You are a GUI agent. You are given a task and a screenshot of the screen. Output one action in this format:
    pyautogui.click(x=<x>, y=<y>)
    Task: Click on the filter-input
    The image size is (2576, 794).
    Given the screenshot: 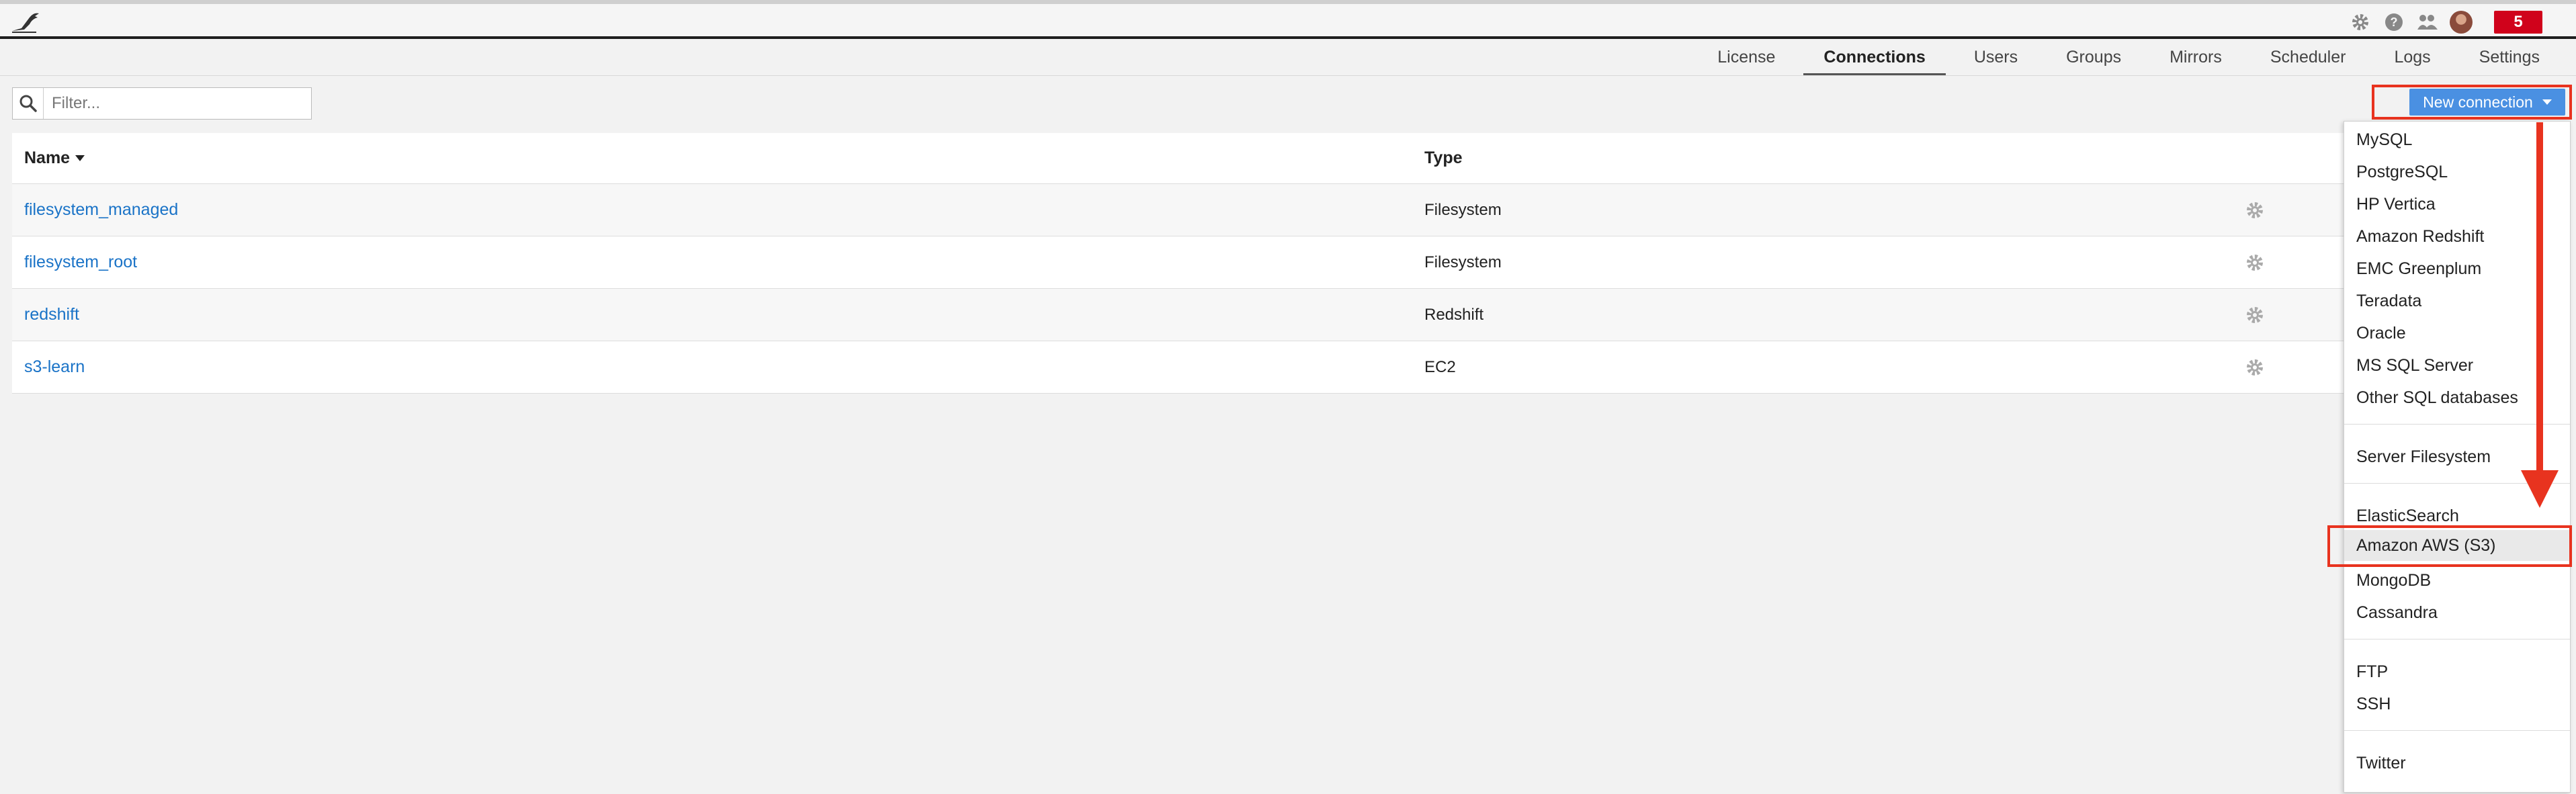 What is the action you would take?
    pyautogui.click(x=175, y=103)
    